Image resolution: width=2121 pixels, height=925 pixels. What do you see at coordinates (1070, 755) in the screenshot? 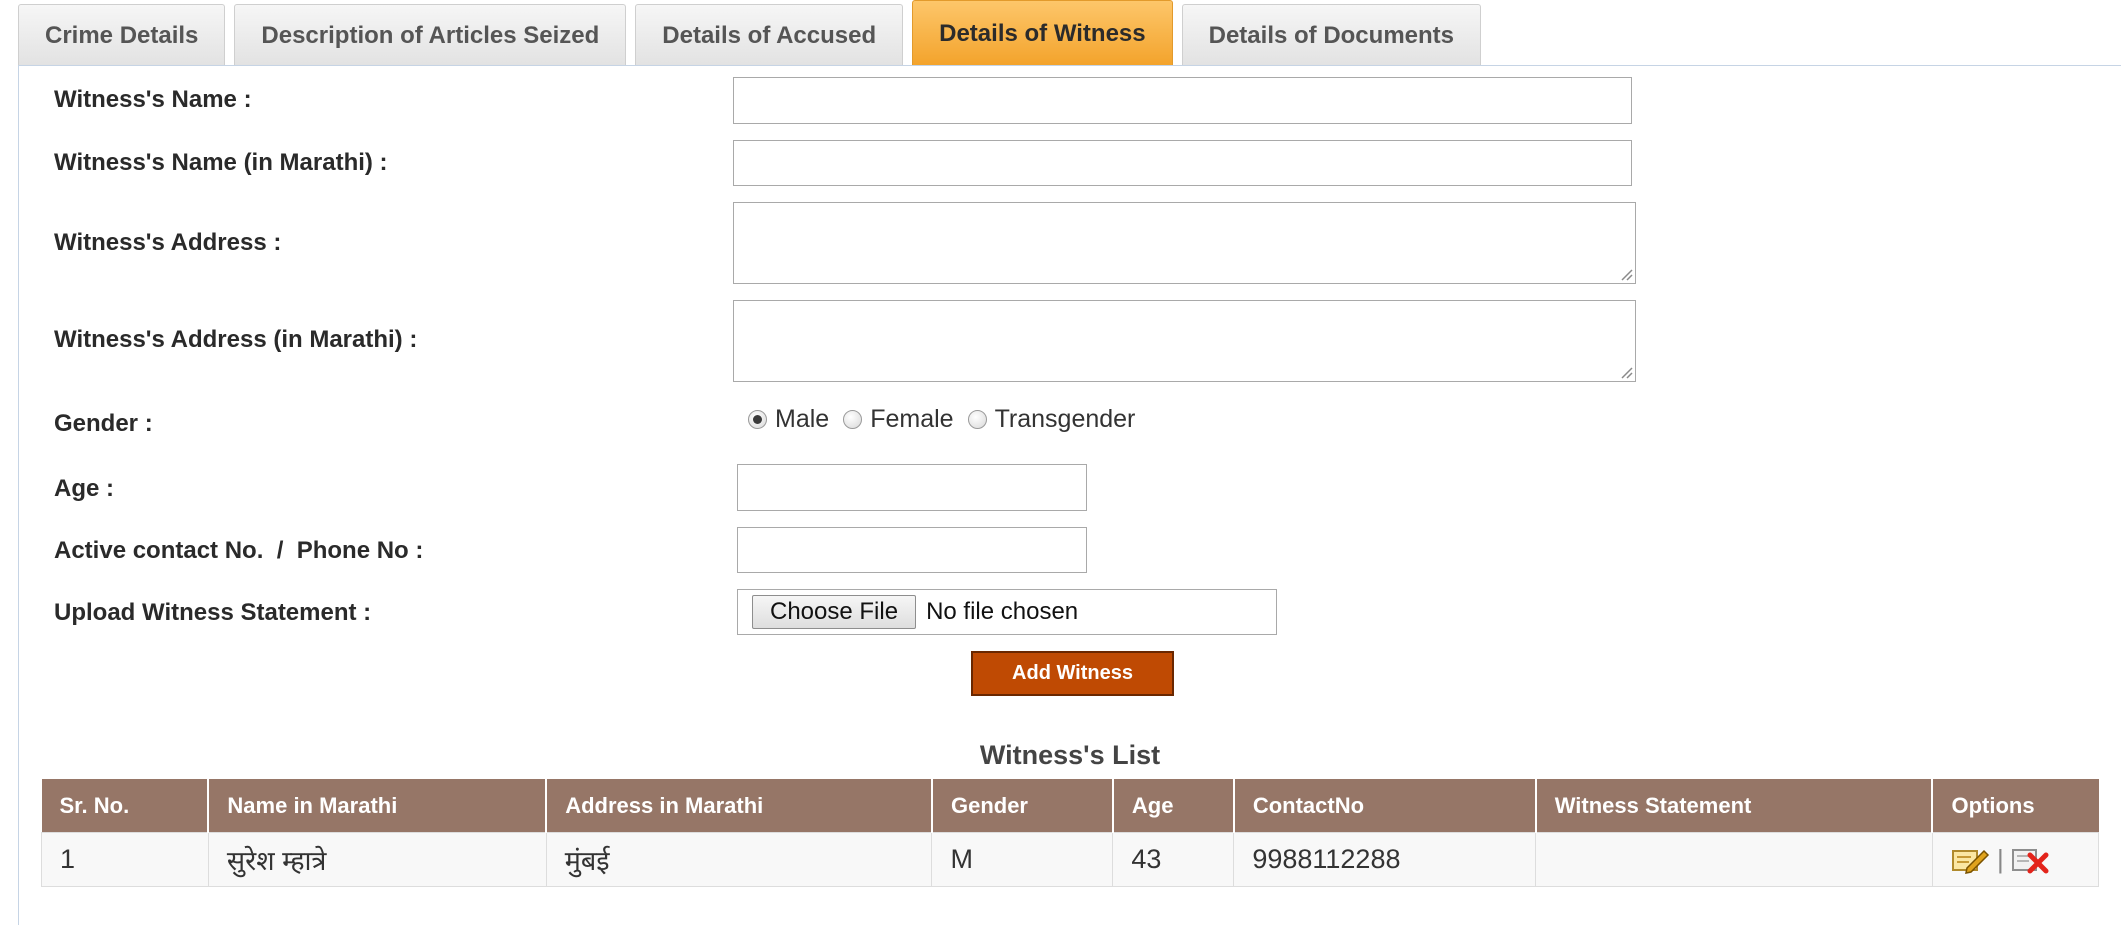
I see `witness-list-title: Witness's List` at bounding box center [1070, 755].